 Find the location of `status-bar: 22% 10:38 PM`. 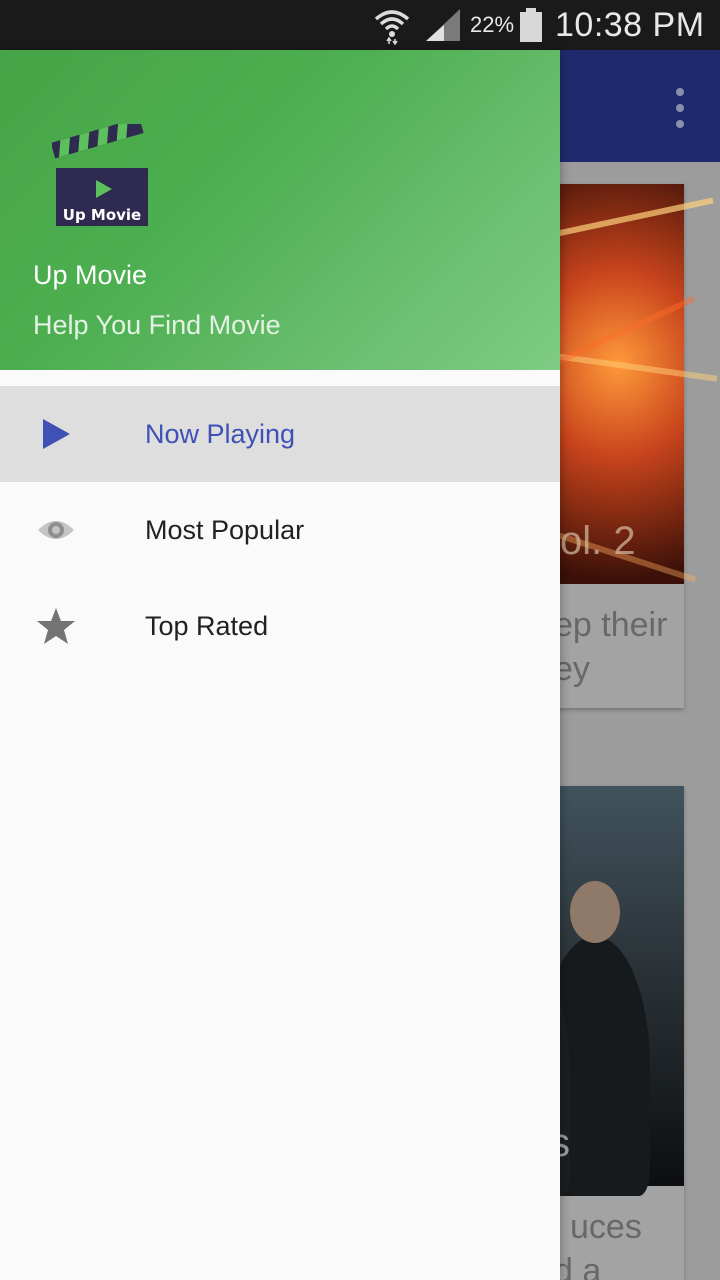

status-bar: 22% 10:38 PM is located at coordinates (360, 25).